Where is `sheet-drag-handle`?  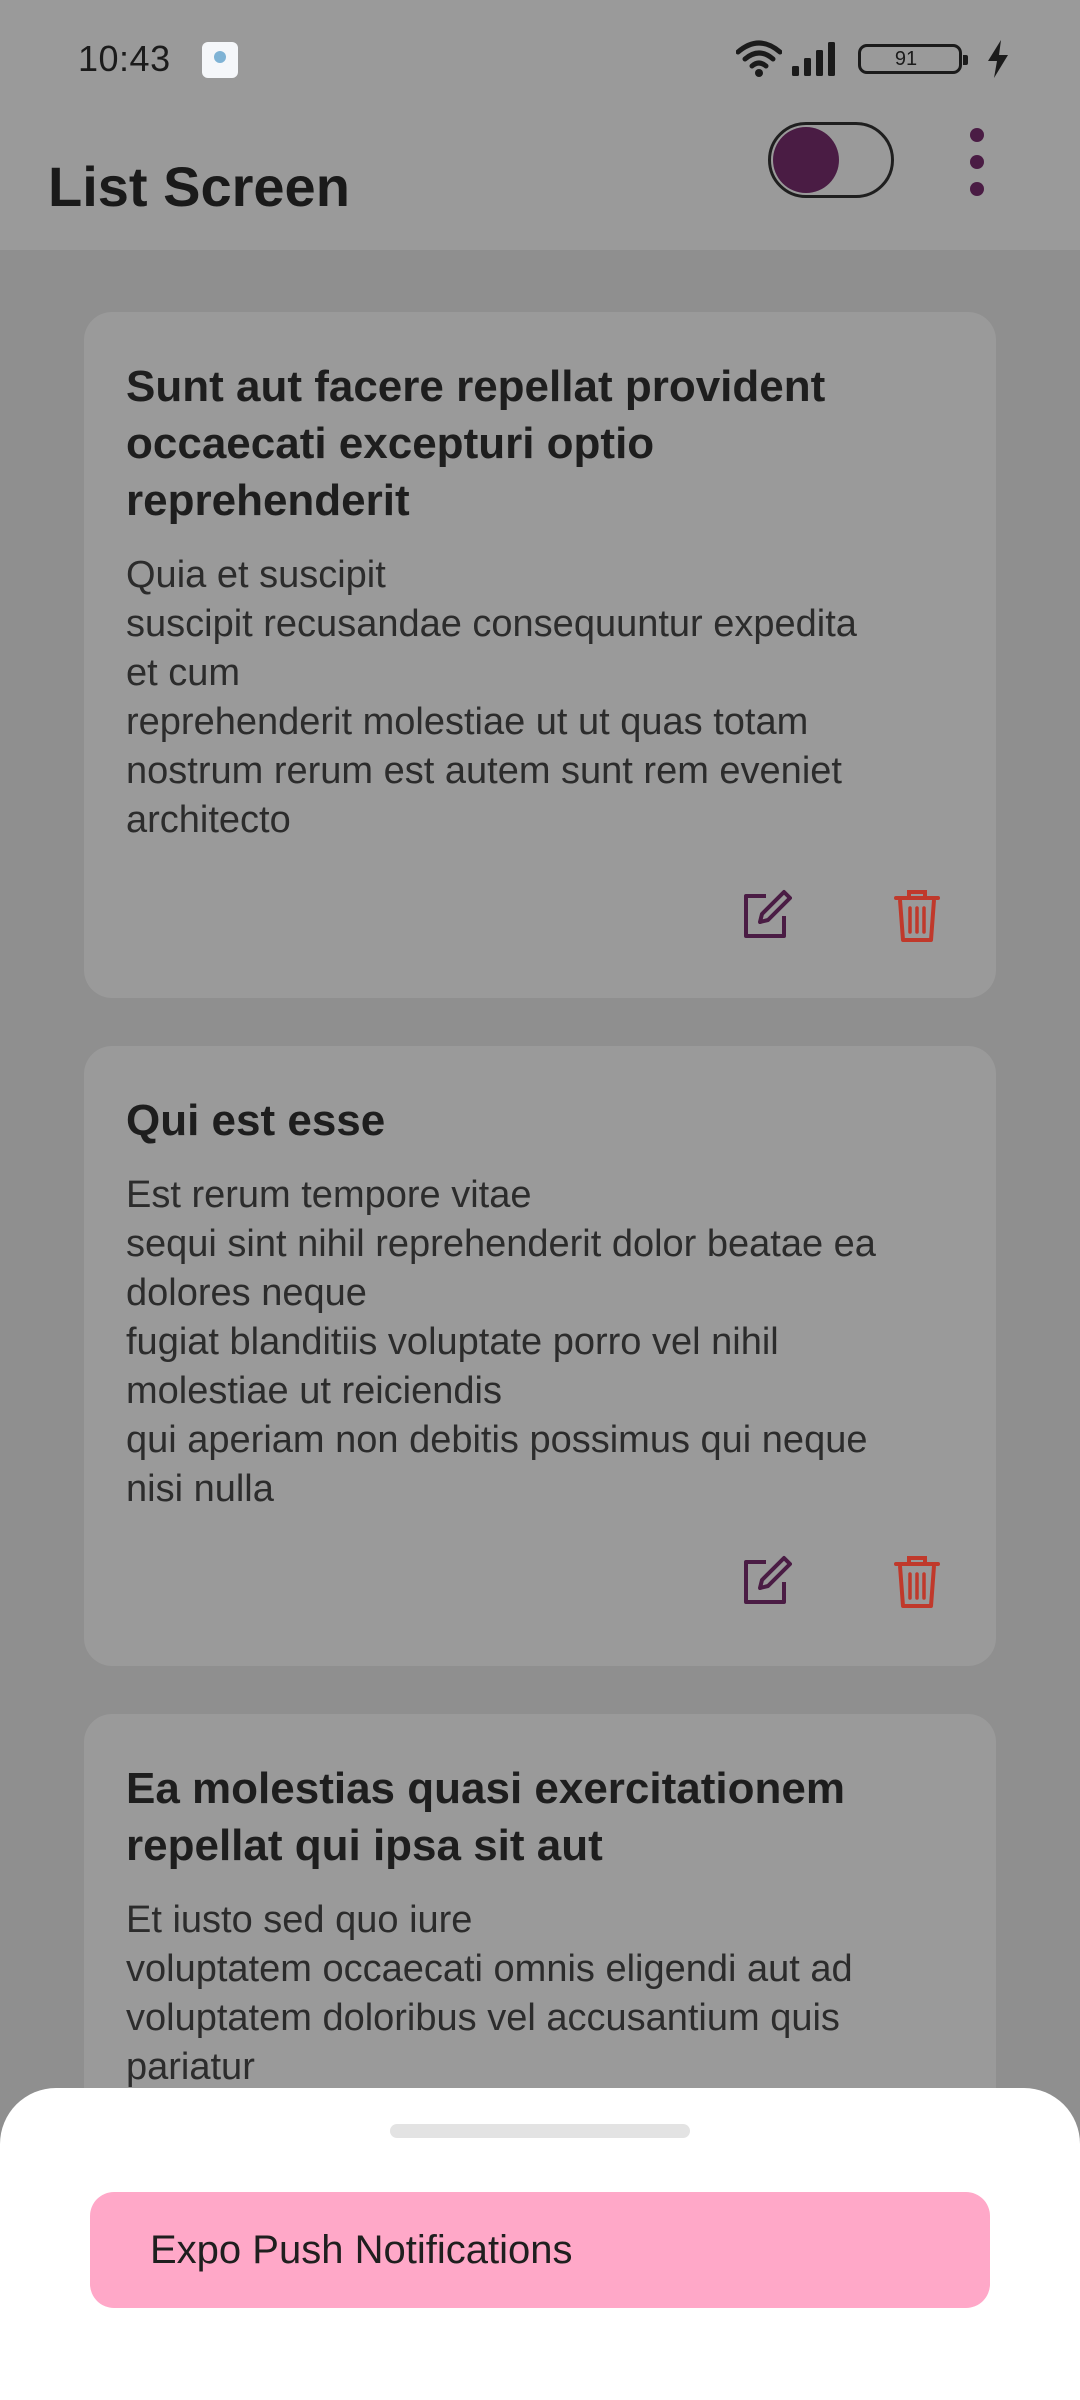
sheet-drag-handle is located at coordinates (540, 2131).